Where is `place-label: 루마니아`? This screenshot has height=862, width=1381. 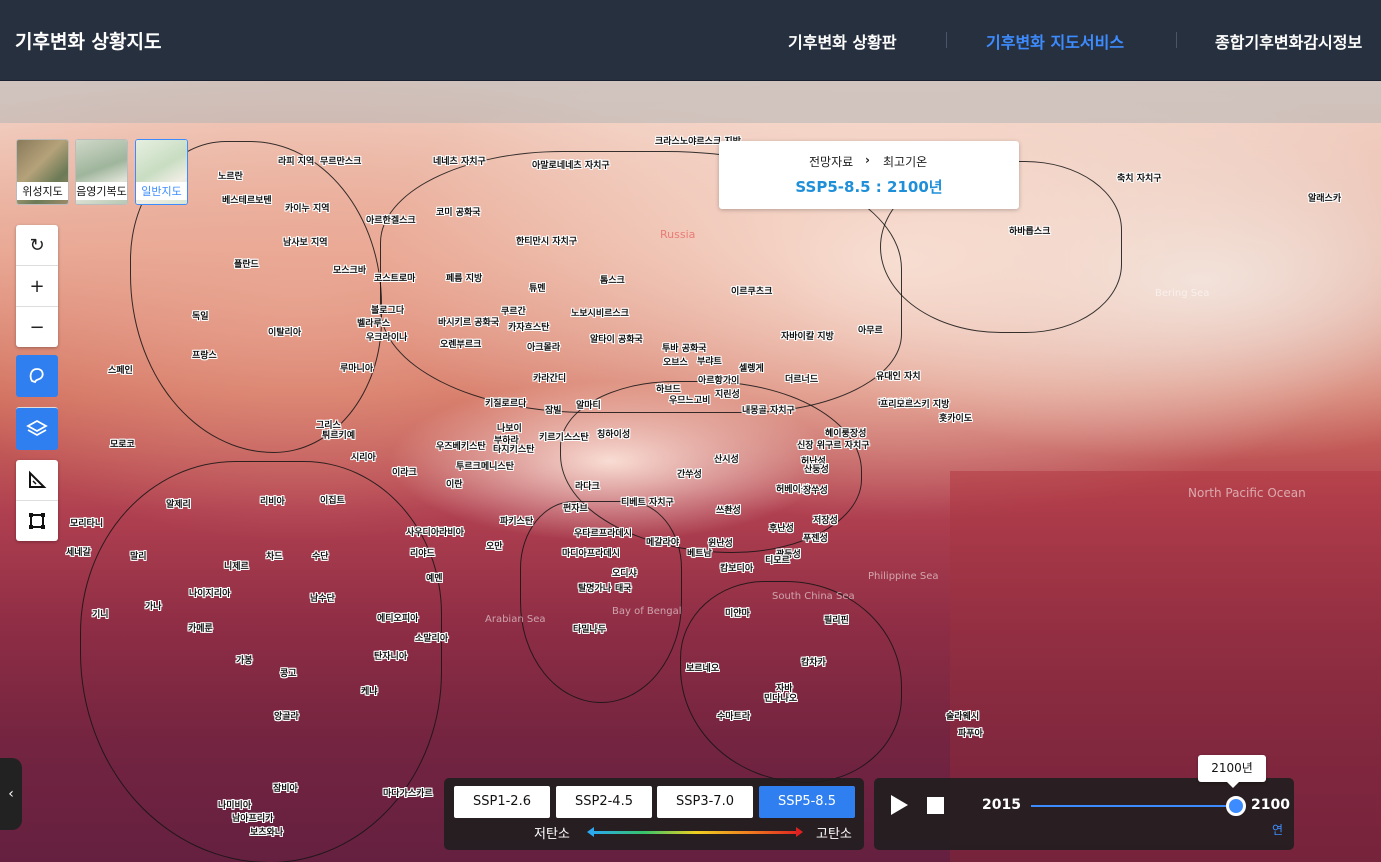 place-label: 루마니아 is located at coordinates (357, 369).